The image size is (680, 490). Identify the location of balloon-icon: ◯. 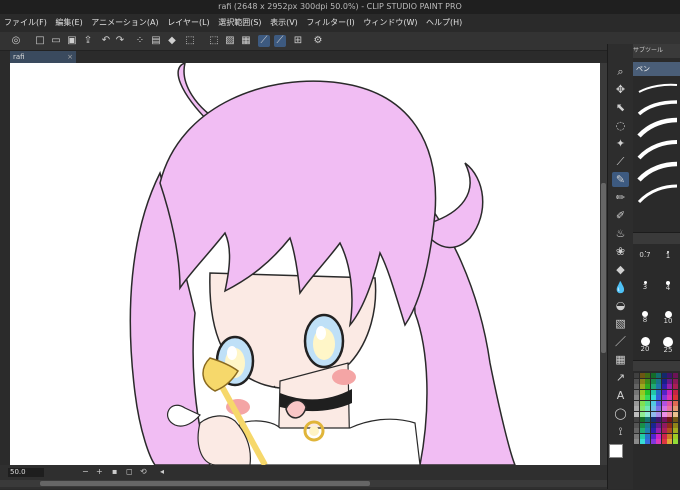
(620, 413).